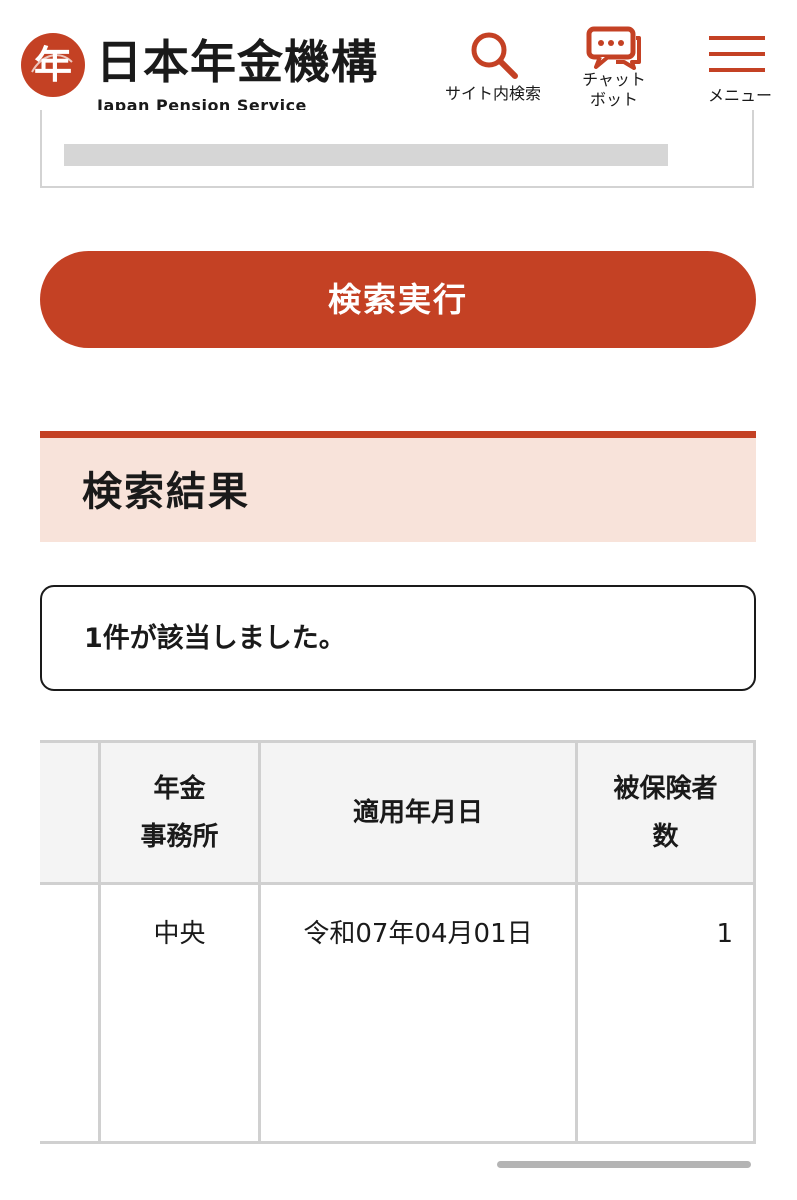 Image resolution: width=797 pixels, height=1200 pixels. Describe the element at coordinates (492, 93) in the screenshot. I see `site-search-label: サイト内検索` at that location.